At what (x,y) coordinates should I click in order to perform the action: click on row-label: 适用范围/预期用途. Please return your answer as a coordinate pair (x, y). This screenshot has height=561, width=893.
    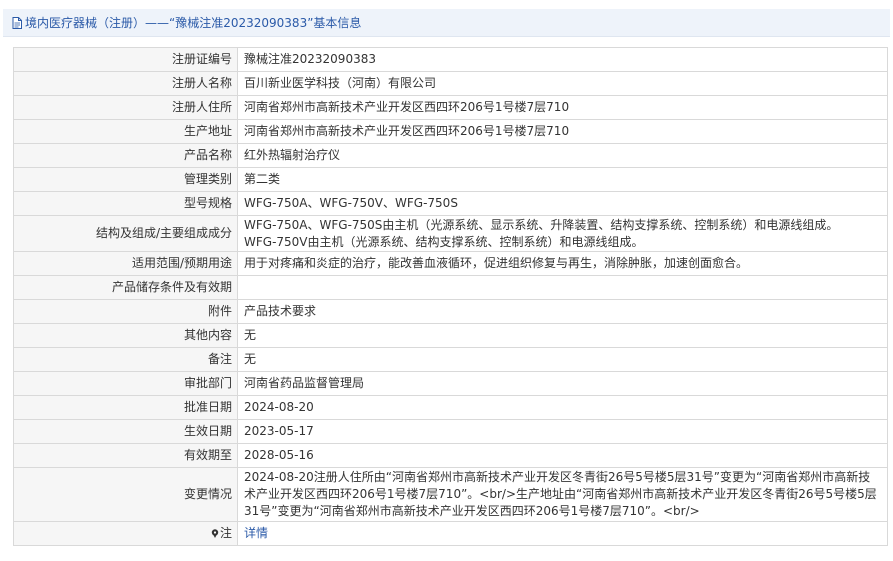
    Looking at the image, I should click on (125, 263).